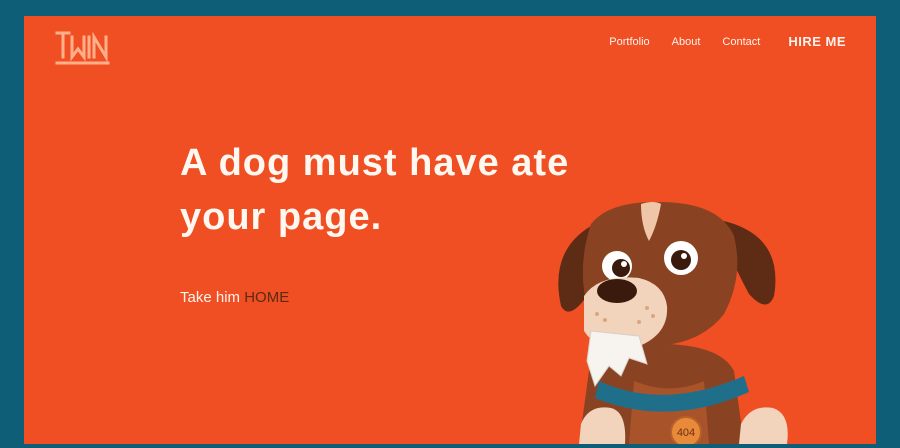 This screenshot has height=448, width=900. I want to click on nav-contact: Contact, so click(741, 42).